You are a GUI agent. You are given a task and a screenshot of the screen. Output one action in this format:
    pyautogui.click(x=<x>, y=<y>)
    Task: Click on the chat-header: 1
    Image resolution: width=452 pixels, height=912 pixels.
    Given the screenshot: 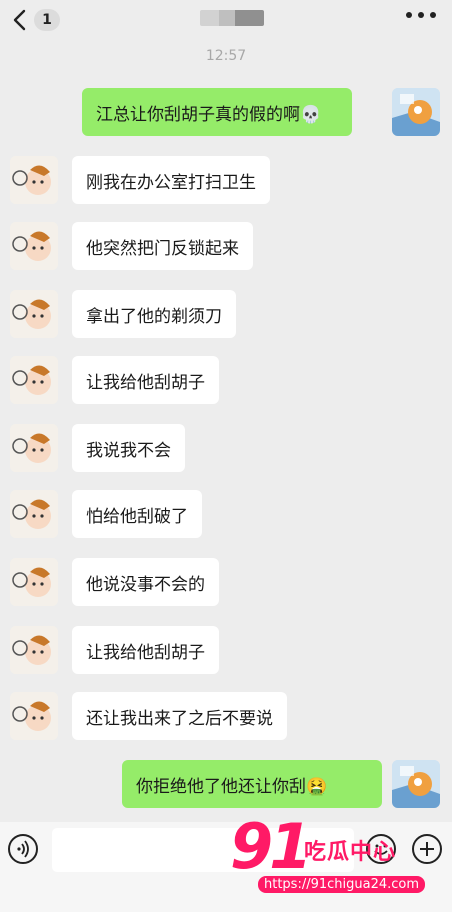 What is the action you would take?
    pyautogui.click(x=226, y=20)
    